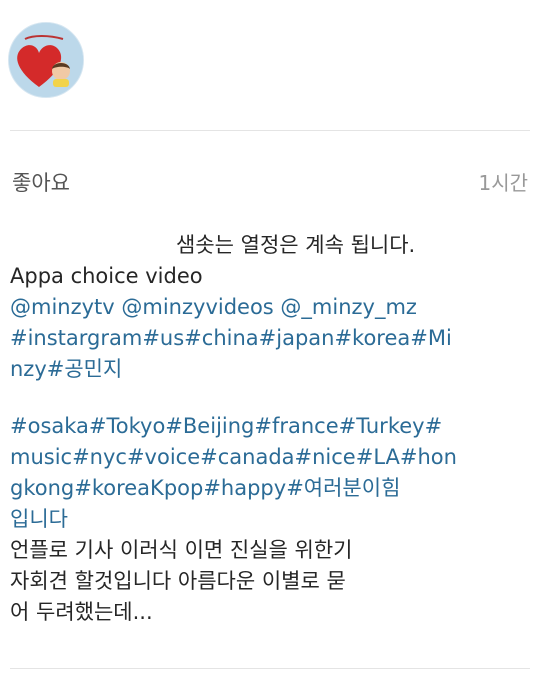 The width and height of the screenshot is (540, 700). I want to click on likes-label: 좋아요, so click(41, 182).